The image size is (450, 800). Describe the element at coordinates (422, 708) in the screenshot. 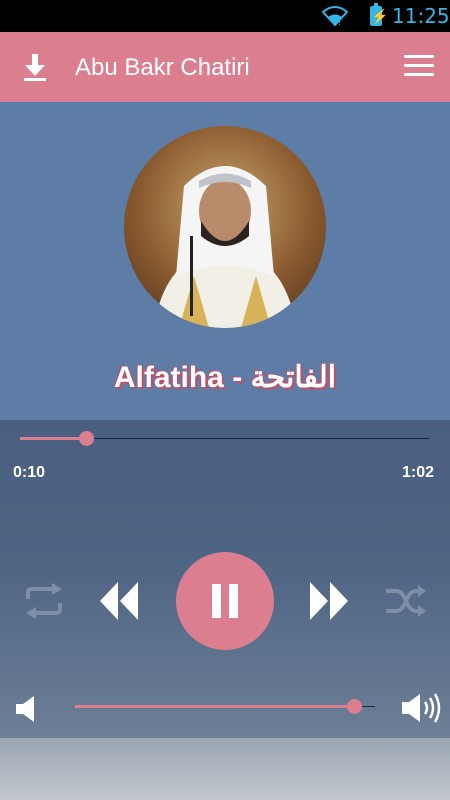

I see `volume-high-icon` at that location.